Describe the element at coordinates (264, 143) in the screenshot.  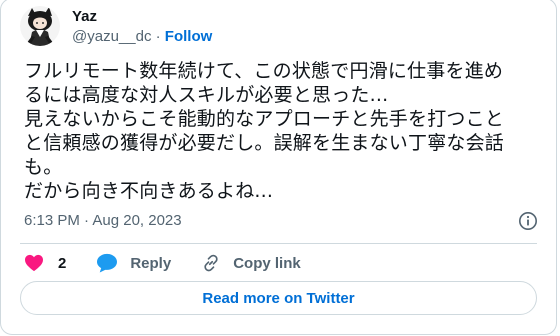
I see `tweet-text-line: と信頼感の獲得が必要だし。誤解を生まない丁寧な会話` at that location.